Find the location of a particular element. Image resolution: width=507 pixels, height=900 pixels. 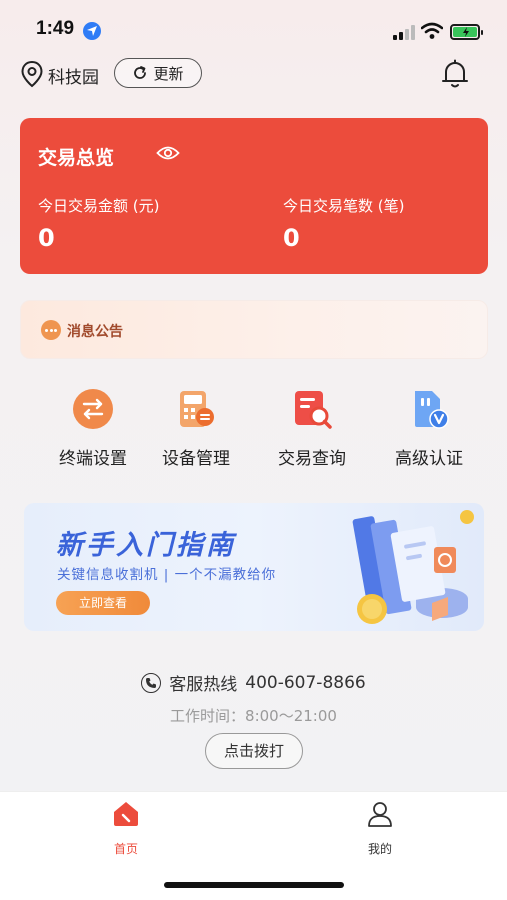

status-bar: 1:49 is located at coordinates (253, 26).